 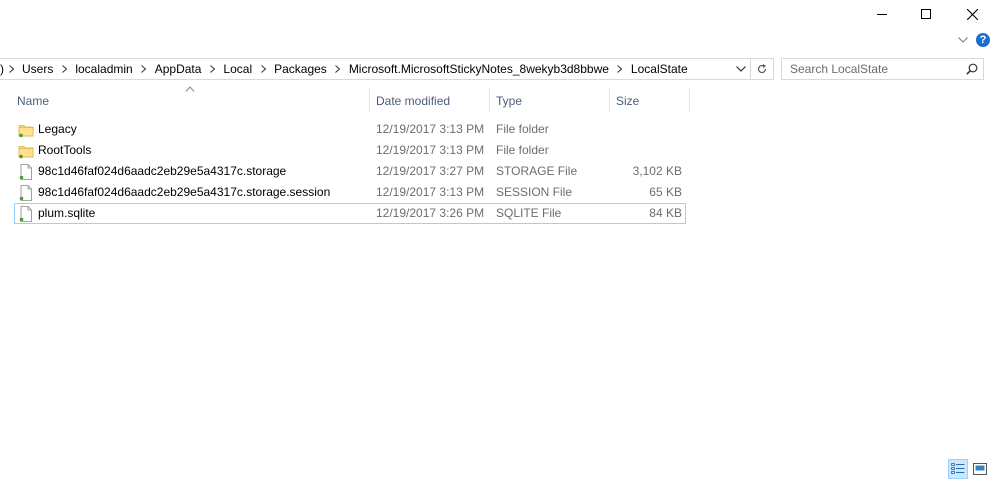 What do you see at coordinates (430, 213) in the screenshot?
I see `file-date-modified: 12/19/2017 3:26 PM` at bounding box center [430, 213].